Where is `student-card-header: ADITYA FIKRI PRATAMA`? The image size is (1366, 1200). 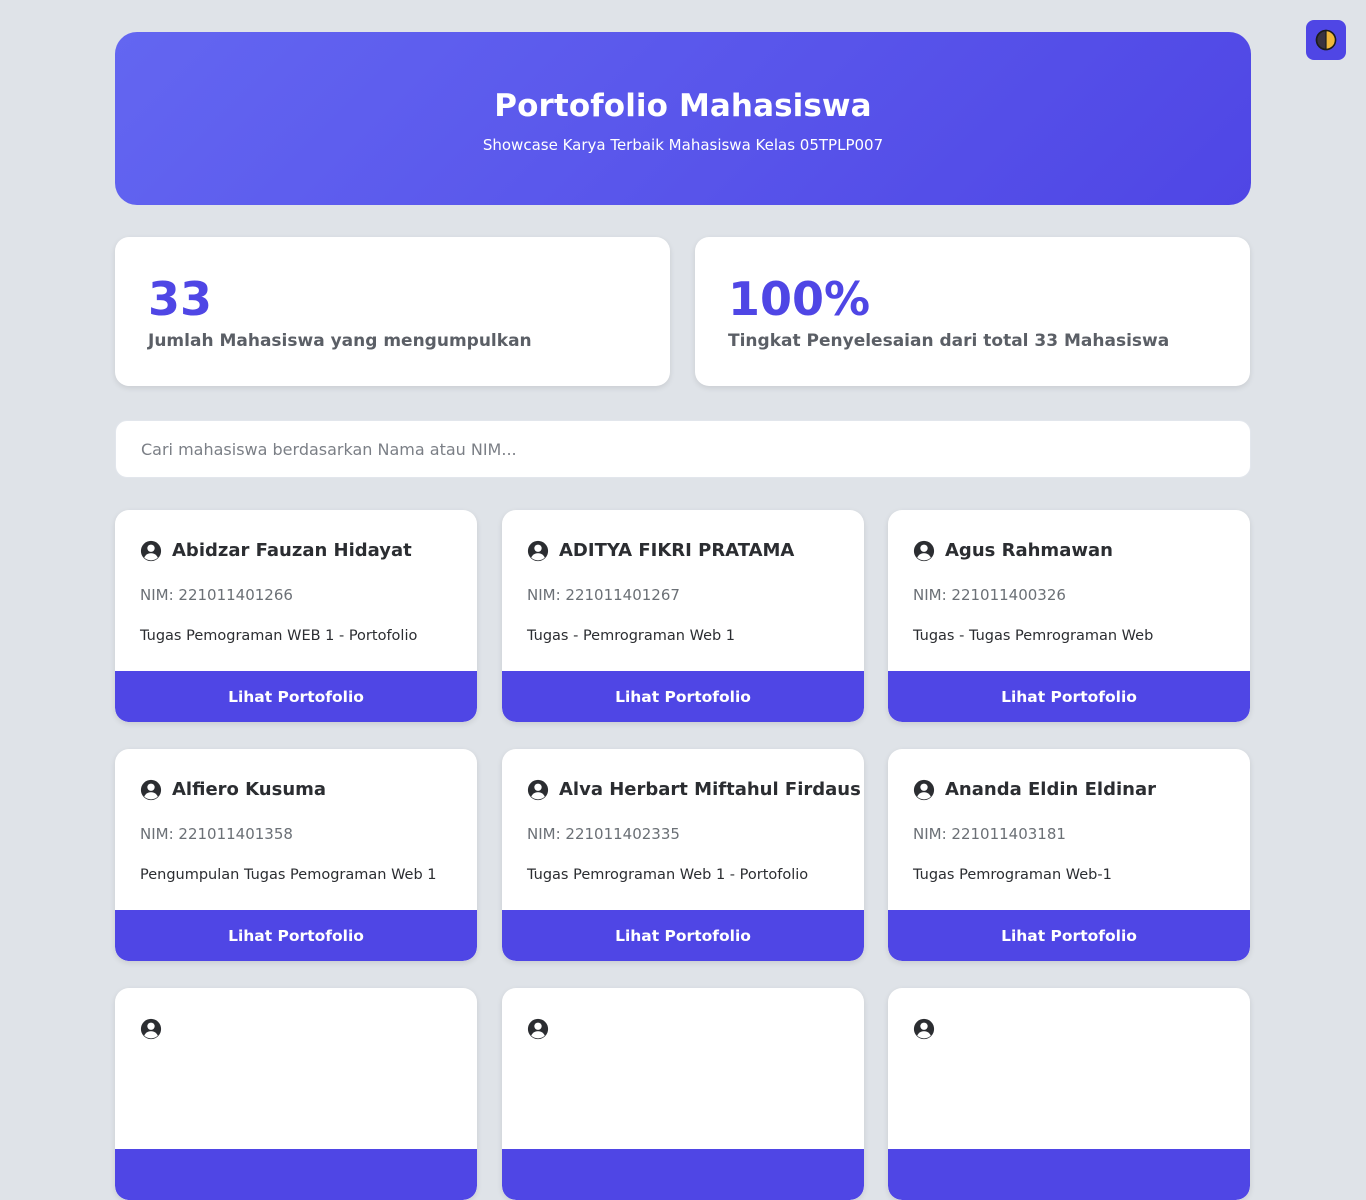 student-card-header: ADITYA FIKRI PRATAMA is located at coordinates (660, 551).